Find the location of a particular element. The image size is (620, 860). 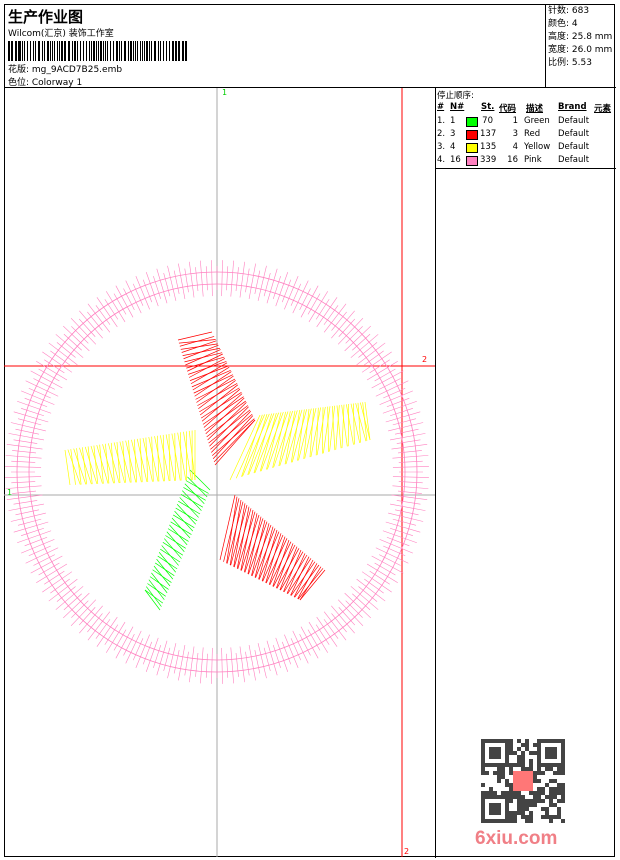

color-swatch is located at coordinates (472, 148).